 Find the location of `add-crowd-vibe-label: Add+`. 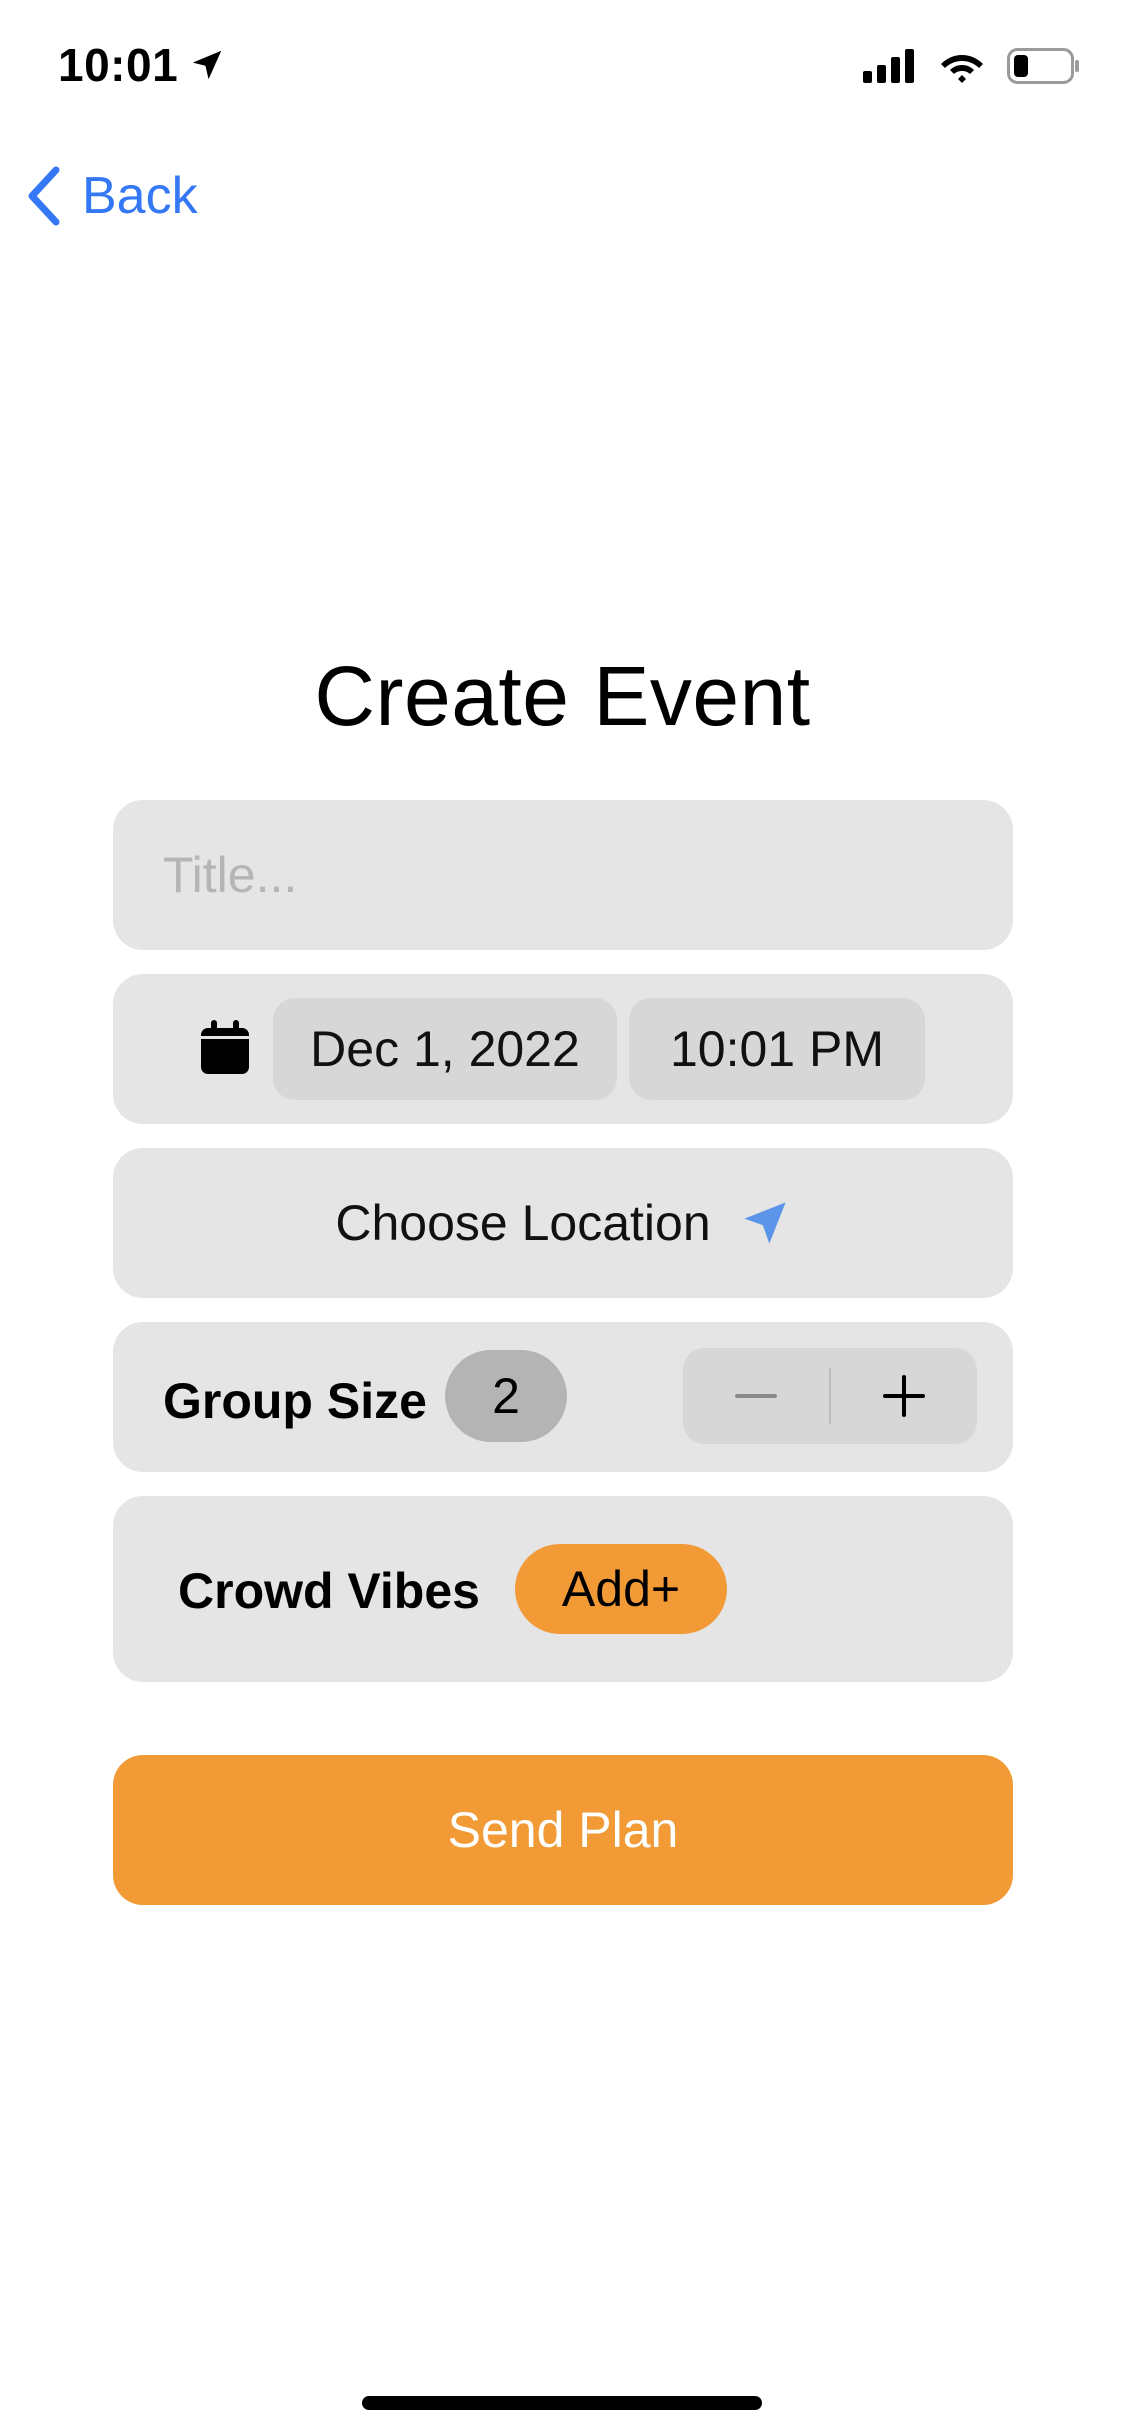

add-crowd-vibe-label: Add+ is located at coordinates (621, 1589).